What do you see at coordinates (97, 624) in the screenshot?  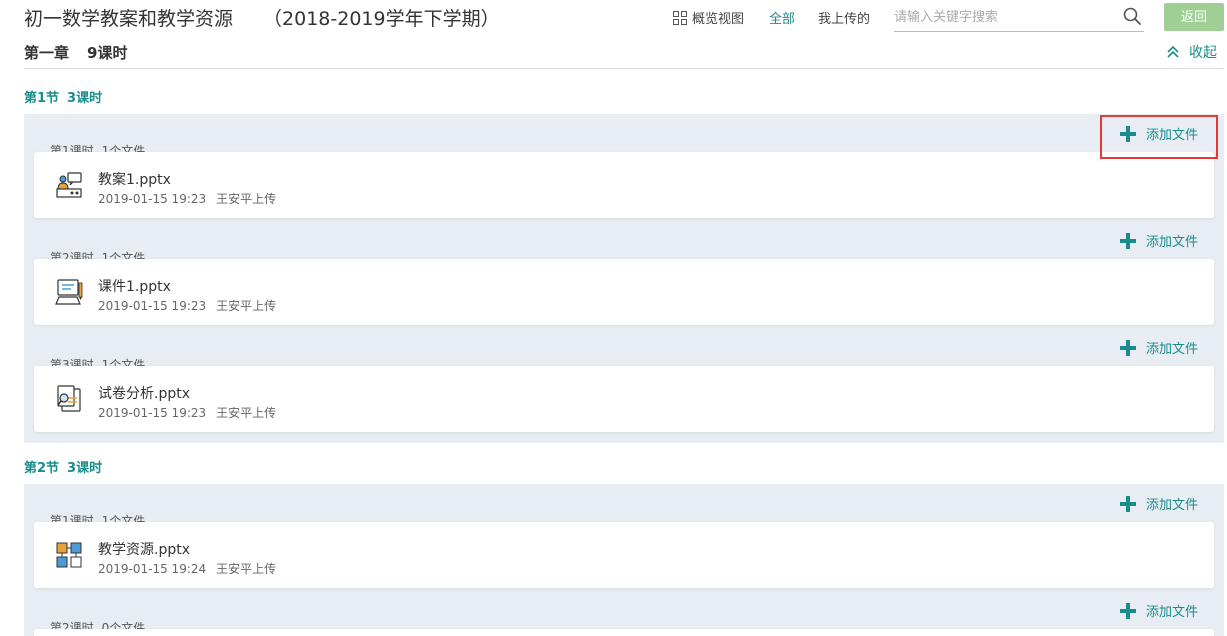 I see `lesson-label: 第2课时 0个文件` at bounding box center [97, 624].